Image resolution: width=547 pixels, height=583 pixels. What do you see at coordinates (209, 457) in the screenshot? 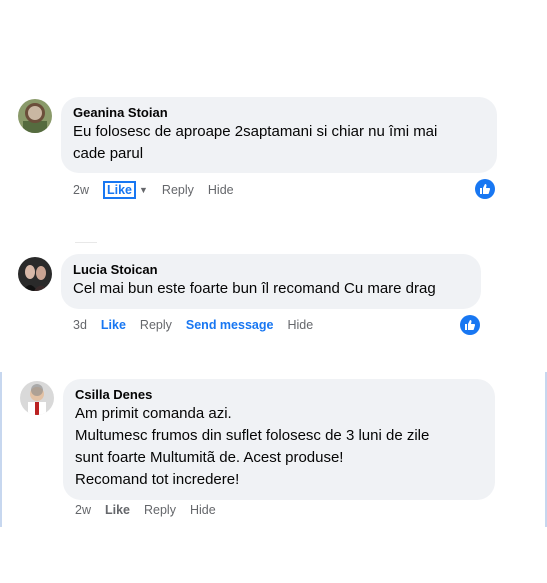
I see `comment-text-line: sunt foarte Multumitã de. Acest produse!` at bounding box center [209, 457].